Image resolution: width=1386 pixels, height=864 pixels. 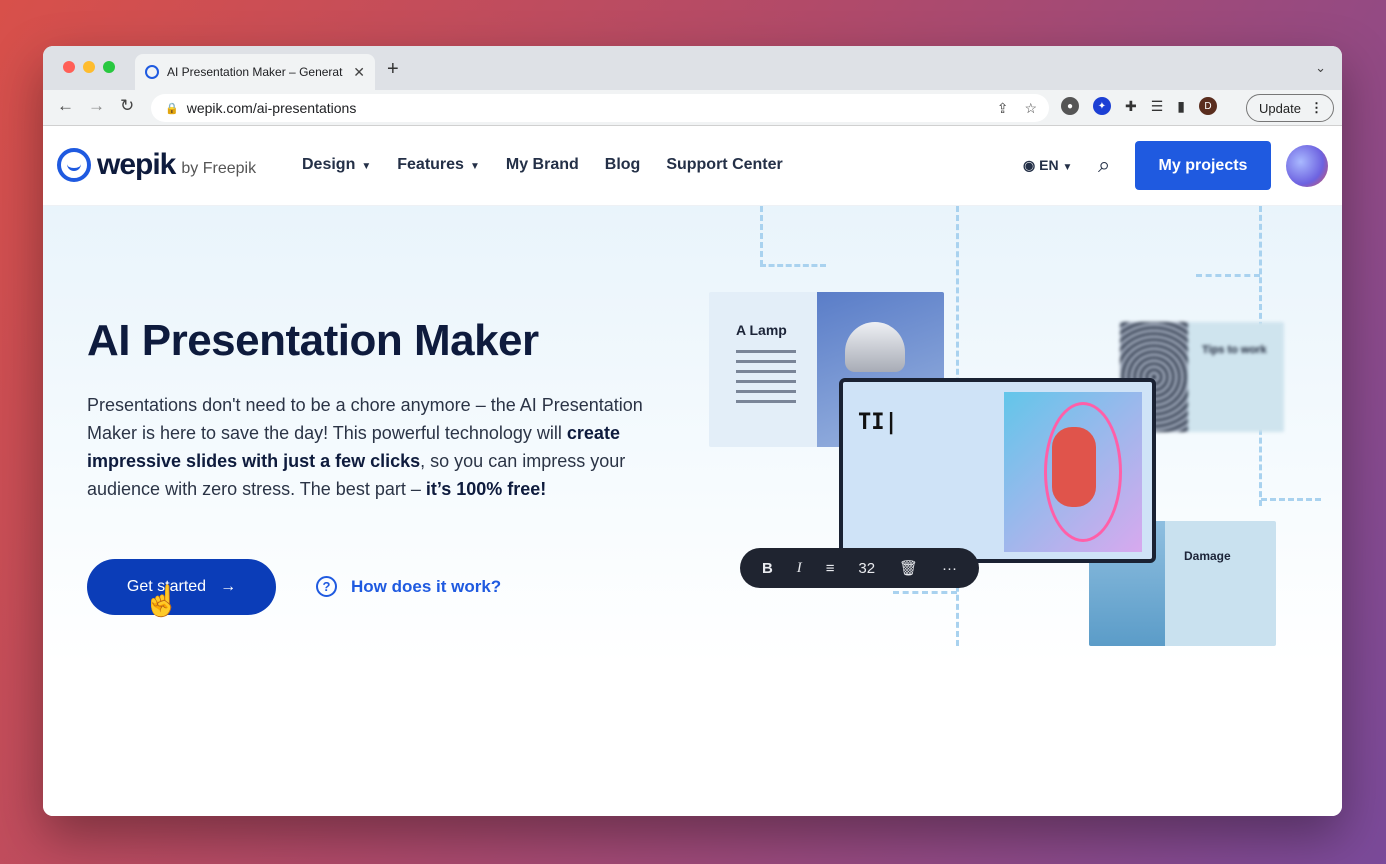 I want to click on slide-editor-preview: TI|, so click(x=997, y=470).